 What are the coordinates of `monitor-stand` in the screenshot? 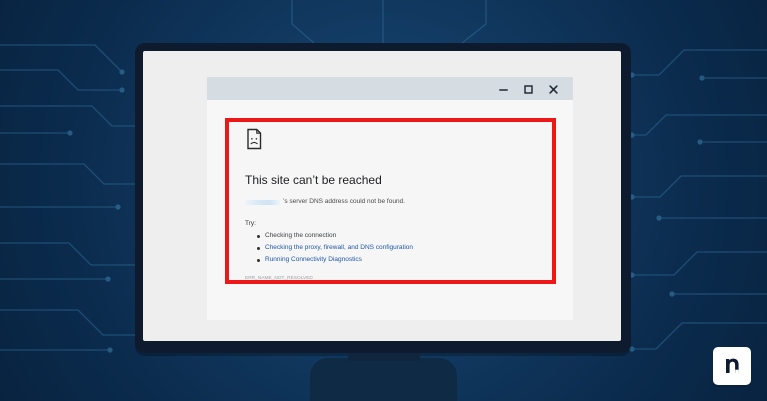 It's located at (383, 377).